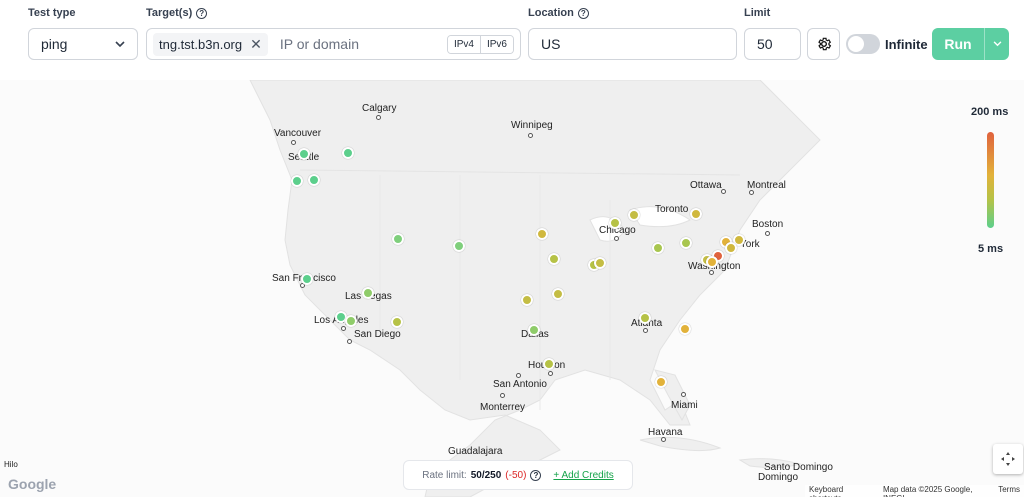  What do you see at coordinates (256, 44) in the screenshot?
I see `close-icon: ✕` at bounding box center [256, 44].